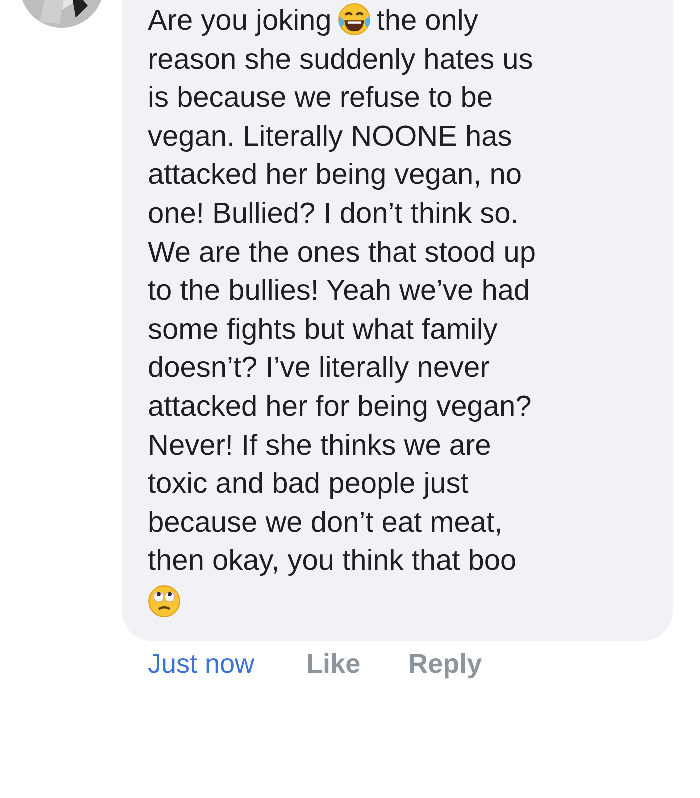 The image size is (700, 798). What do you see at coordinates (240, 21) in the screenshot?
I see `comment-text: Are you joking` at bounding box center [240, 21].